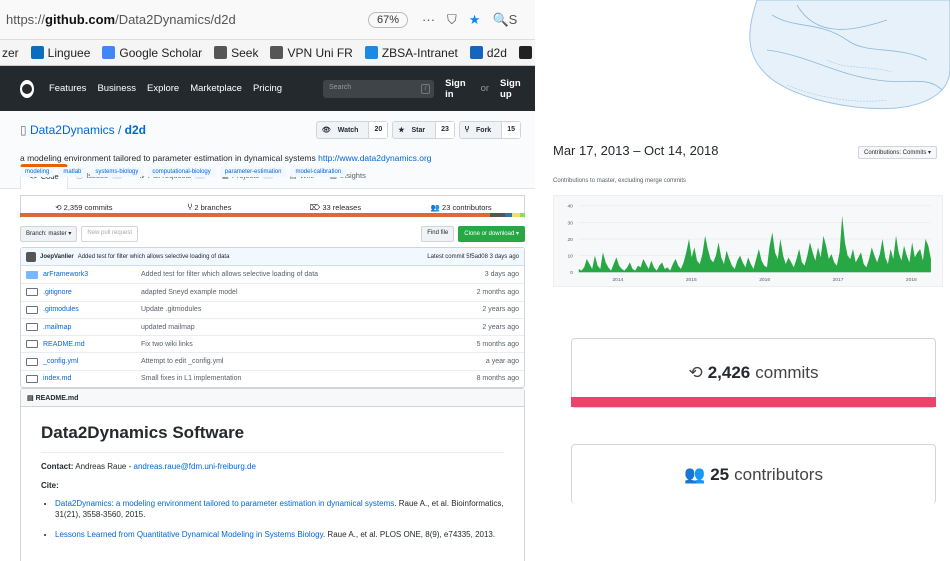 The image size is (950, 561). Describe the element at coordinates (32, 274) in the screenshot. I see `folder-icon` at that location.